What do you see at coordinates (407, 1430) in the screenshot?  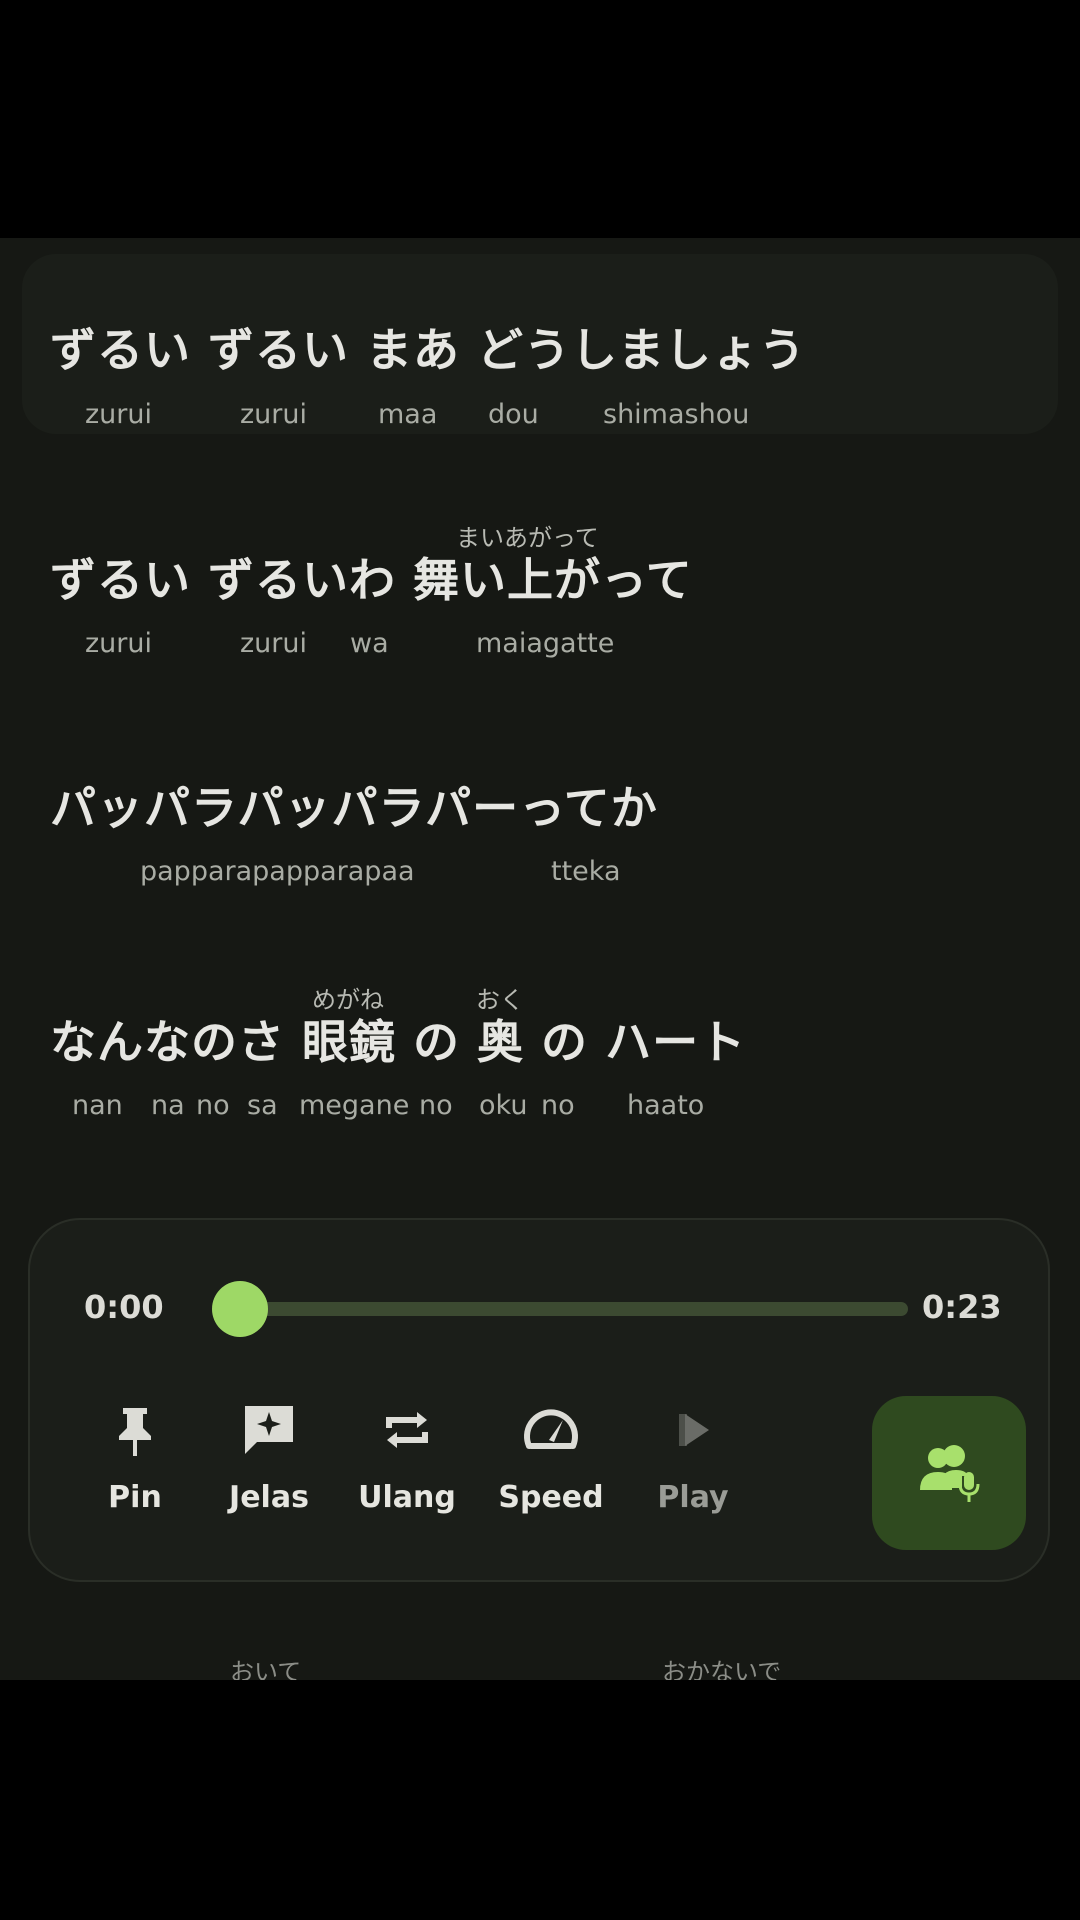 I see `repeat-icon` at bounding box center [407, 1430].